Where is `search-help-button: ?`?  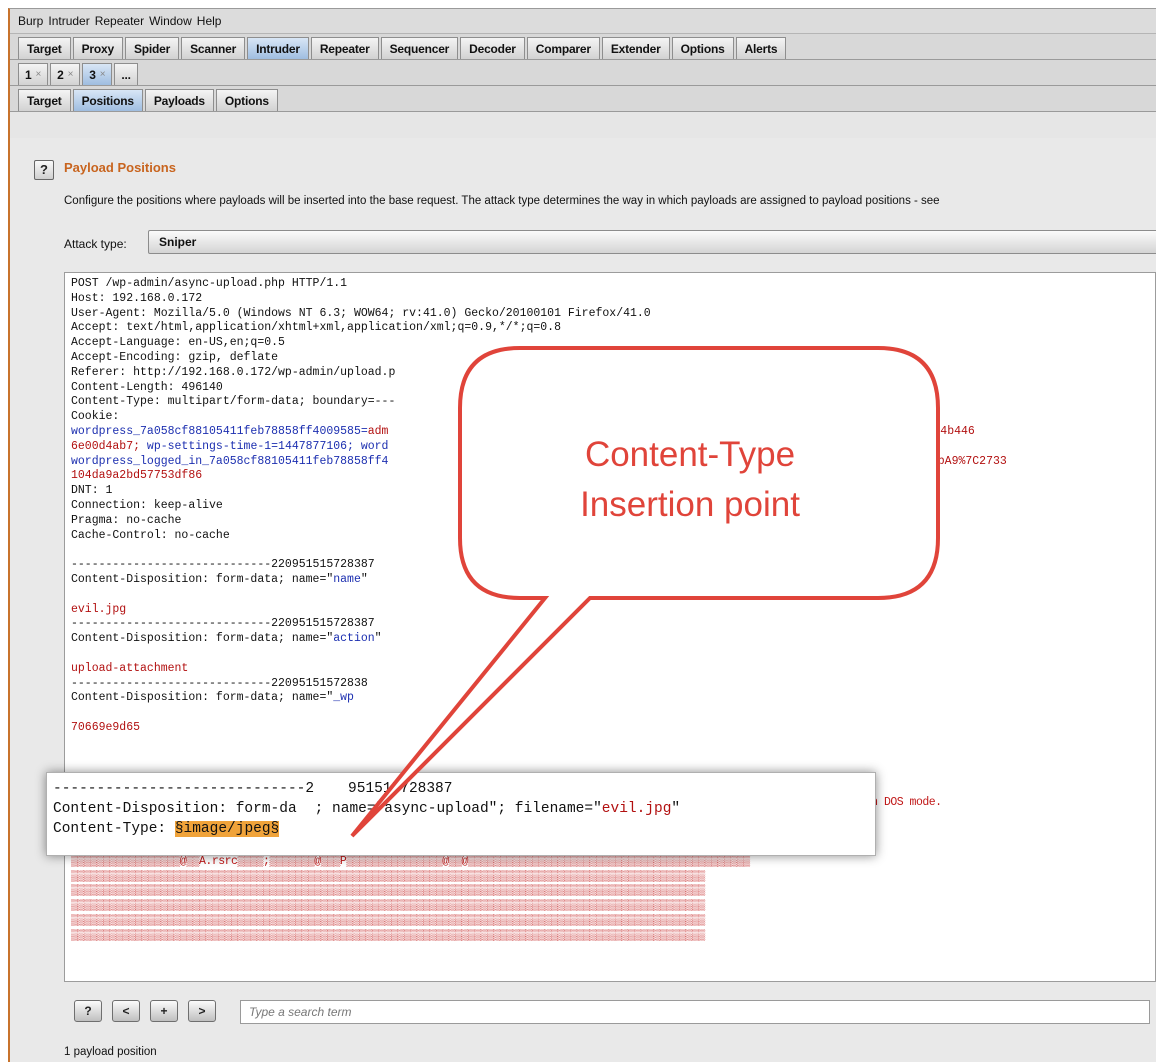 search-help-button: ? is located at coordinates (88, 1011).